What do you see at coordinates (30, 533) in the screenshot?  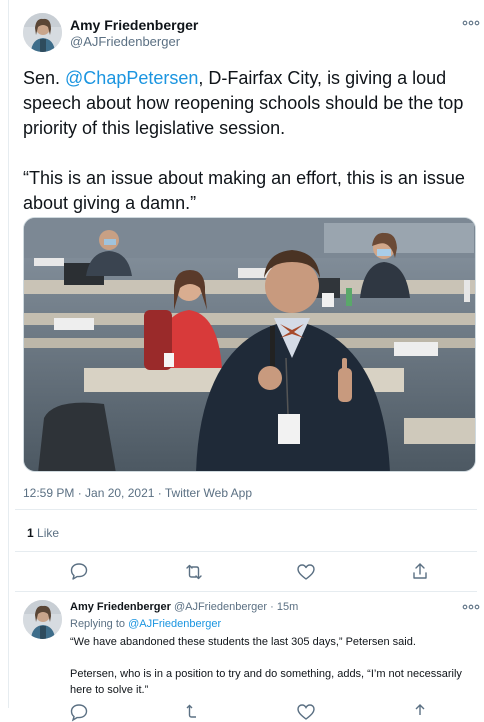 I see `like-count-value: 1` at bounding box center [30, 533].